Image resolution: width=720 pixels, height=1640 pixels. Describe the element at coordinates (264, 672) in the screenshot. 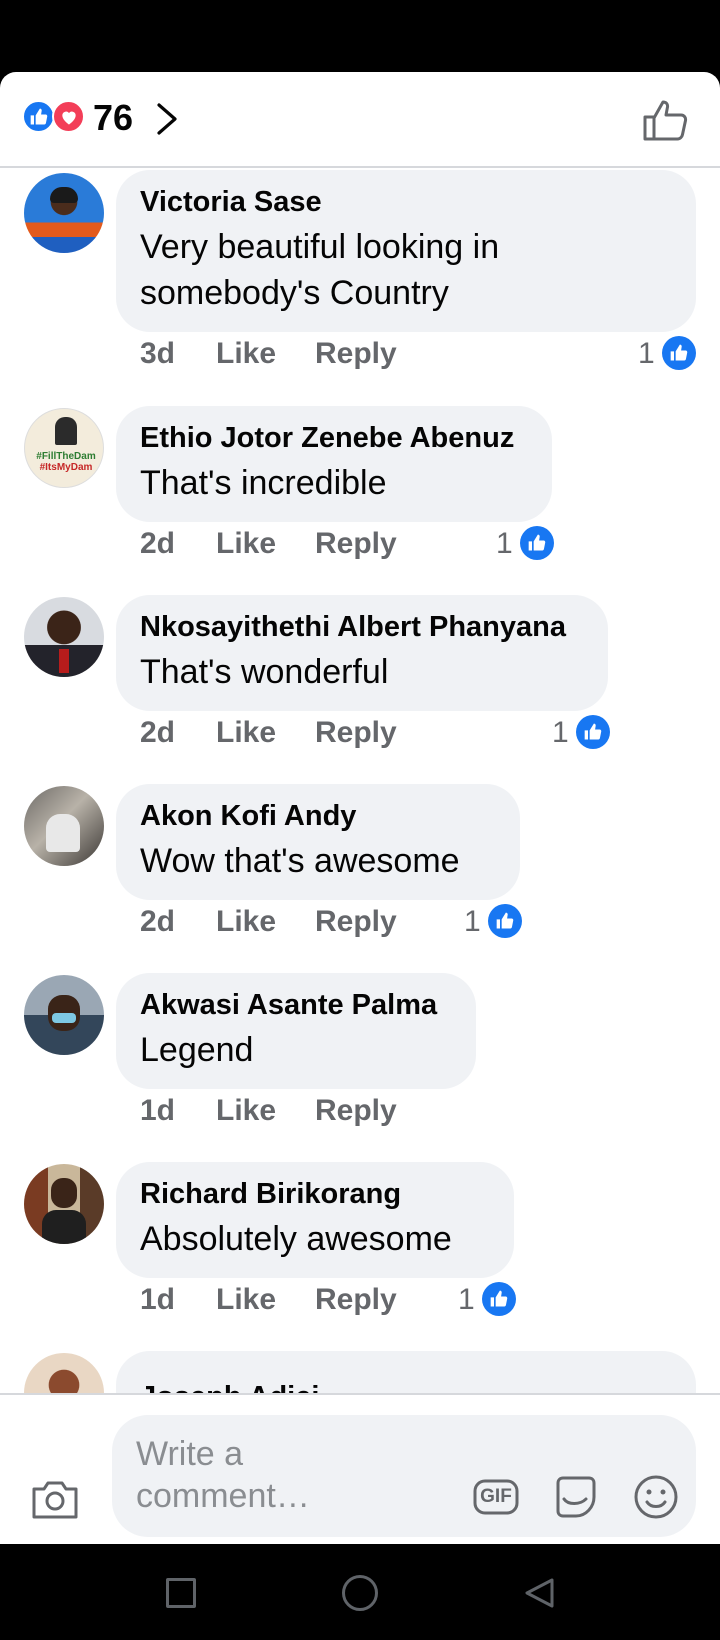

I see `comment-text: That's wonderful` at that location.